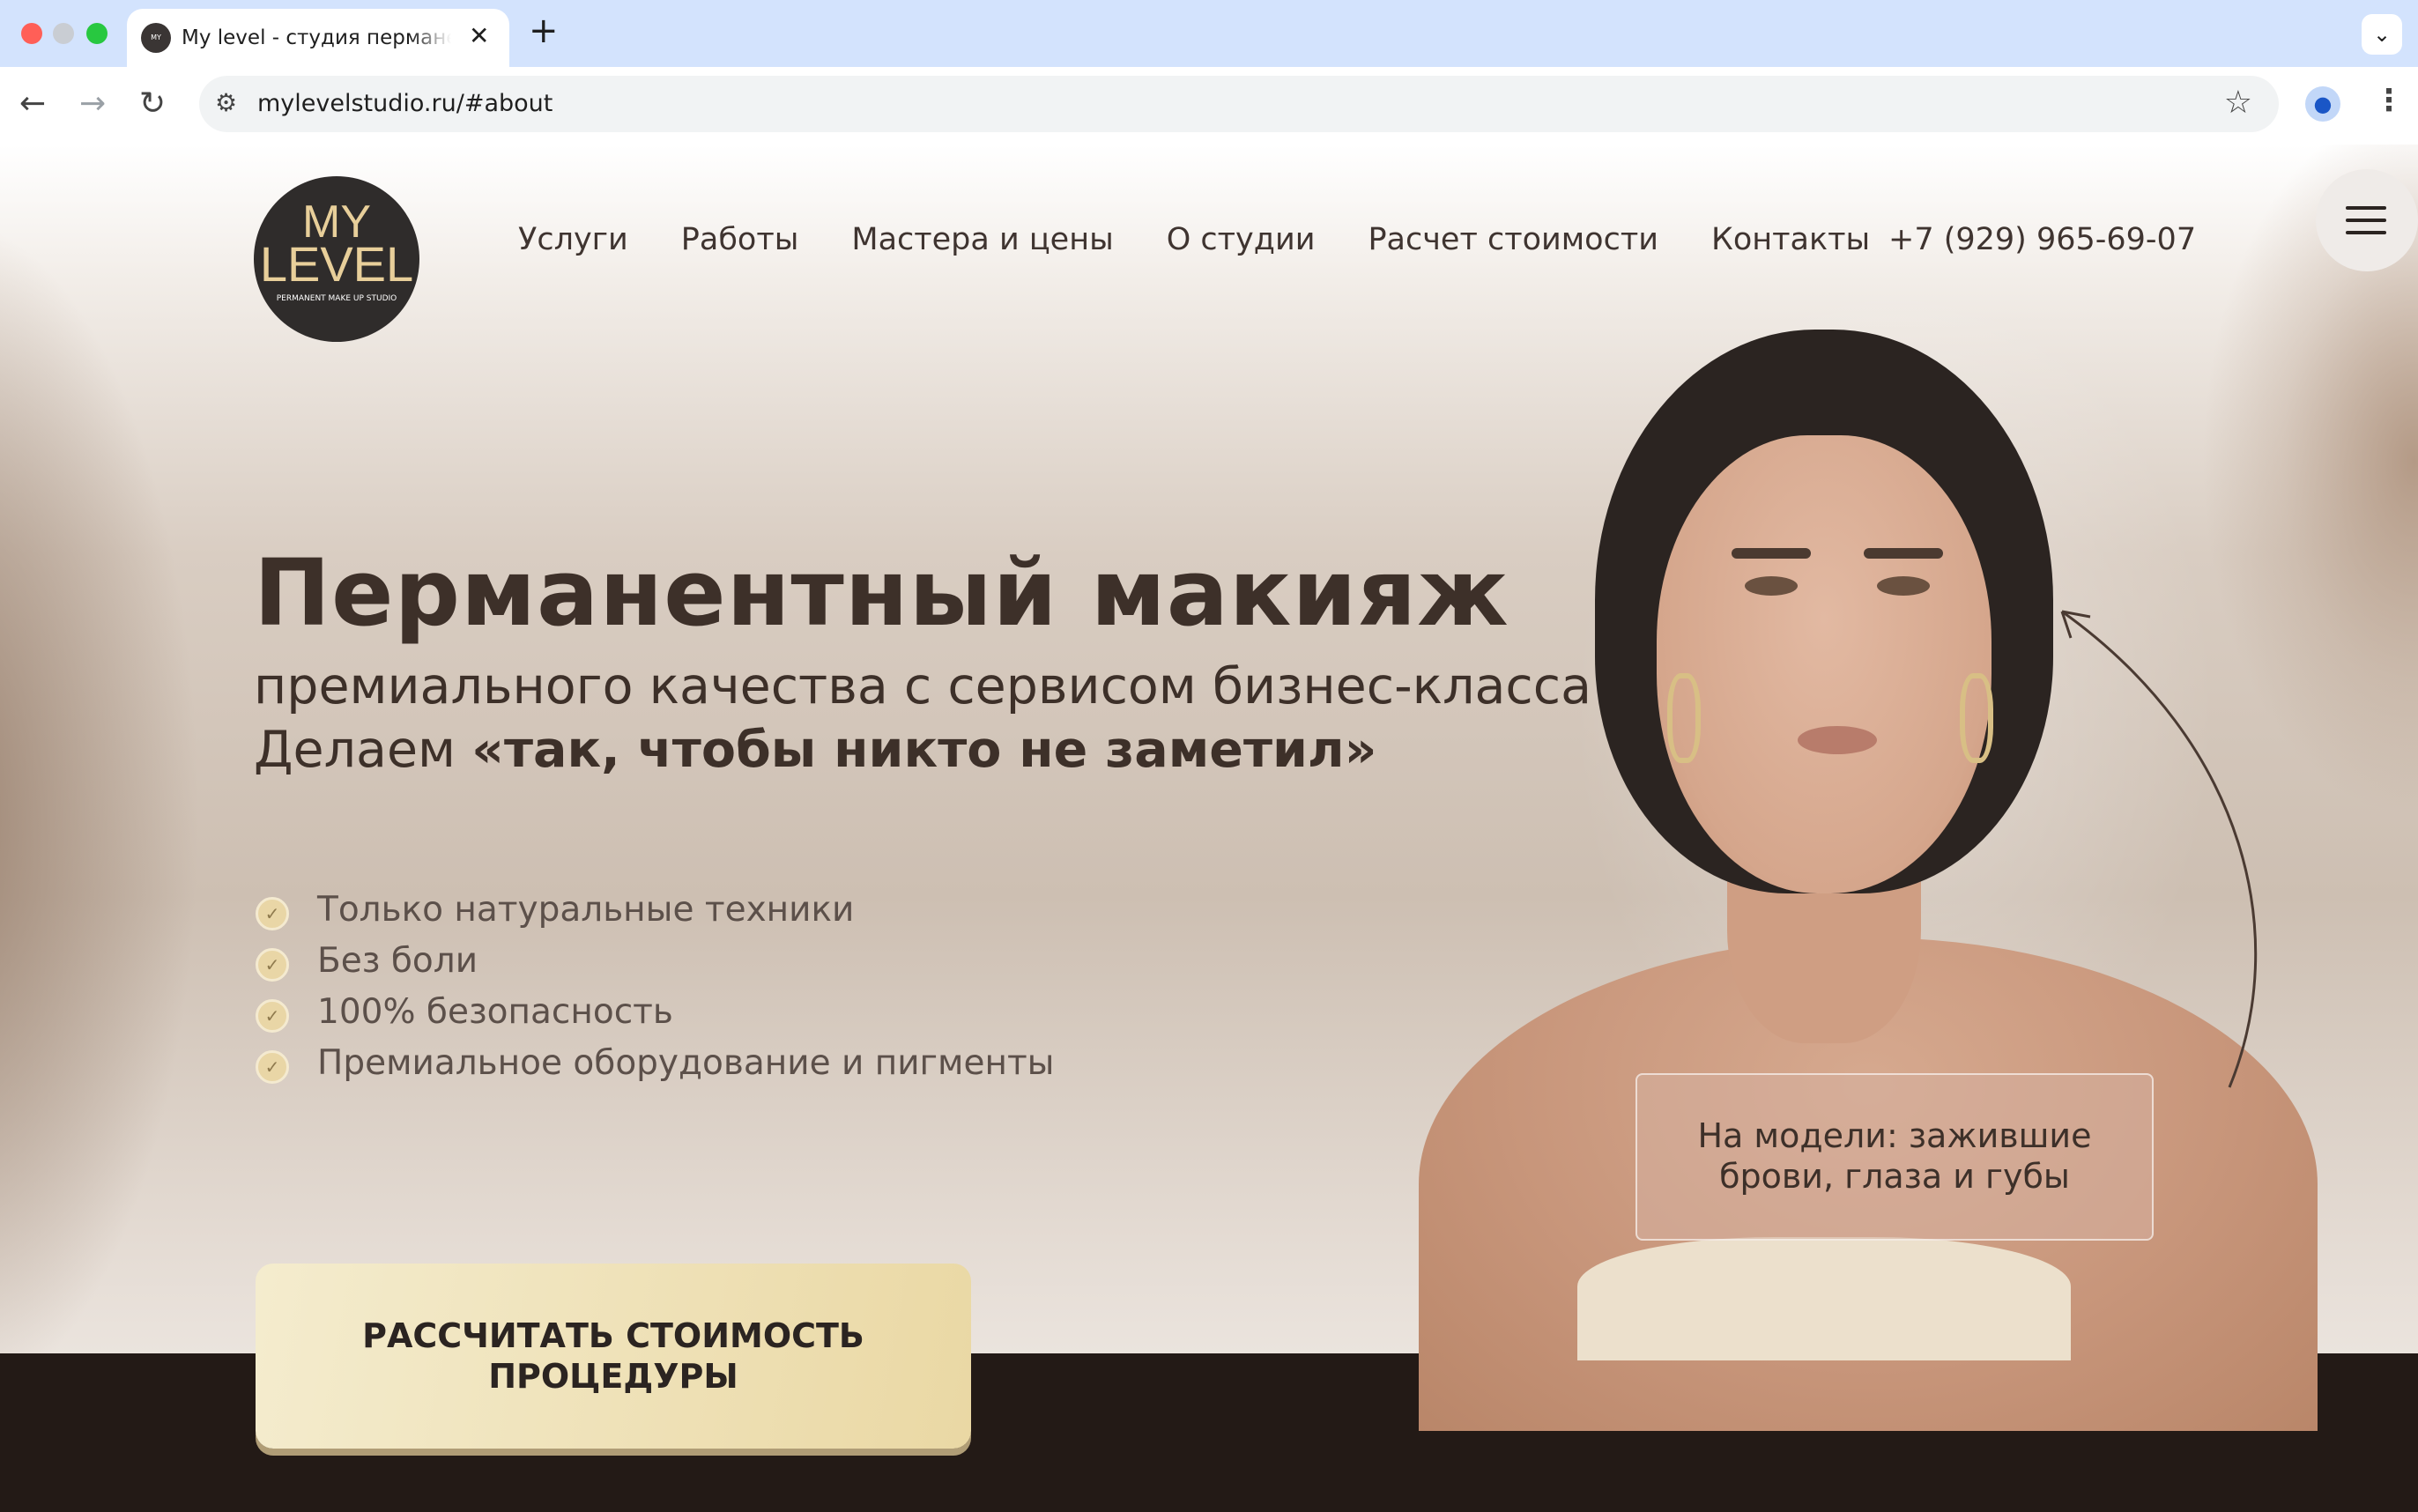 The image size is (2418, 1512). Describe the element at coordinates (1824, 664) in the screenshot. I see `model-face` at that location.